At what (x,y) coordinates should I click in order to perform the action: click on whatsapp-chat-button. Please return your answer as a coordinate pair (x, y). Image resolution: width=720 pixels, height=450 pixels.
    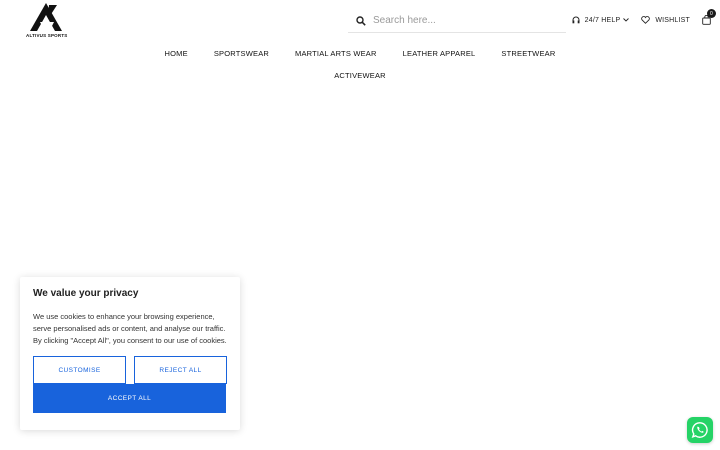
    Looking at the image, I should click on (700, 430).